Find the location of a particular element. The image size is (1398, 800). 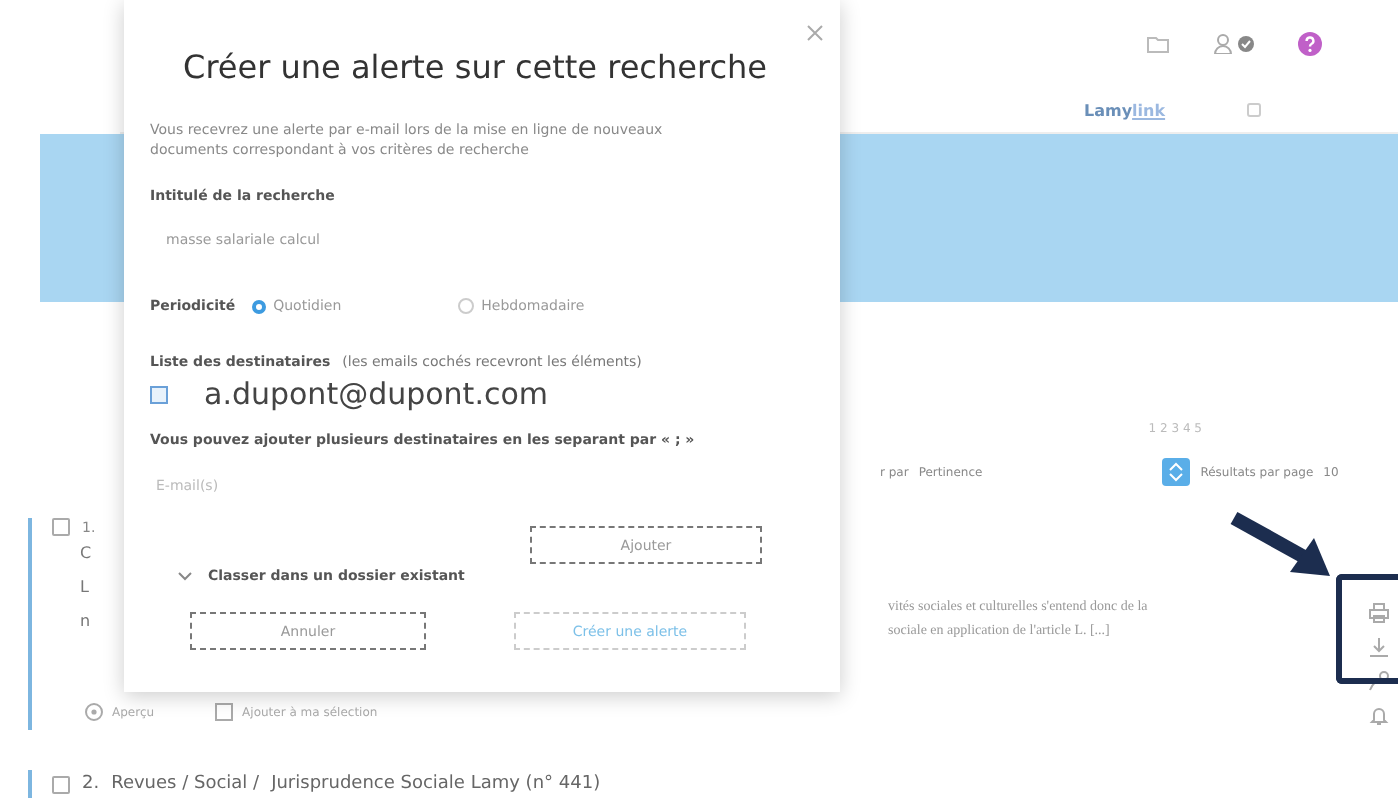

result-text-fragment: n is located at coordinates (85, 621).